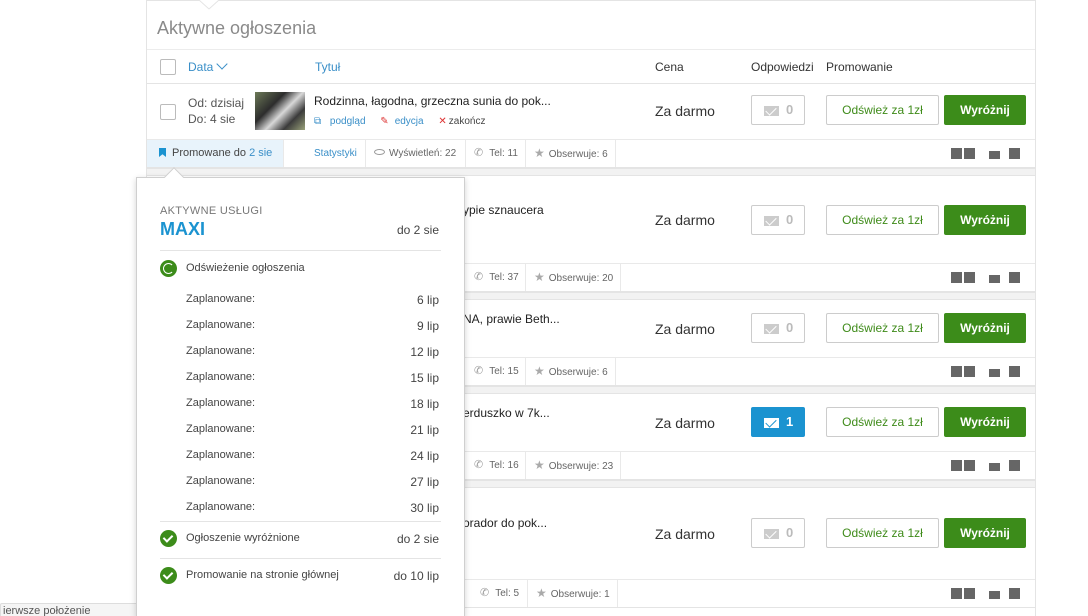  Describe the element at coordinates (201, 67) in the screenshot. I see `column-date-label: Data` at that location.